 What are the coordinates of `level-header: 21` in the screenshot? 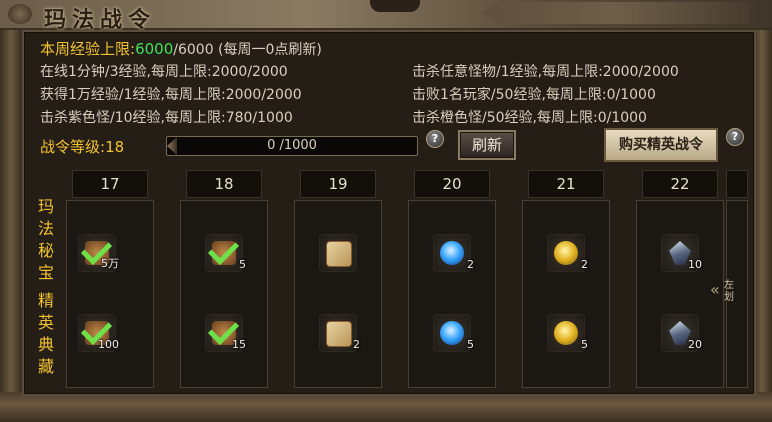 It's located at (566, 184).